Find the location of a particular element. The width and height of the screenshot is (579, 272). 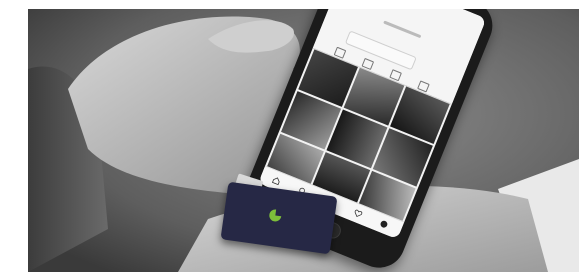

bookmark-icon is located at coordinates (423, 86).